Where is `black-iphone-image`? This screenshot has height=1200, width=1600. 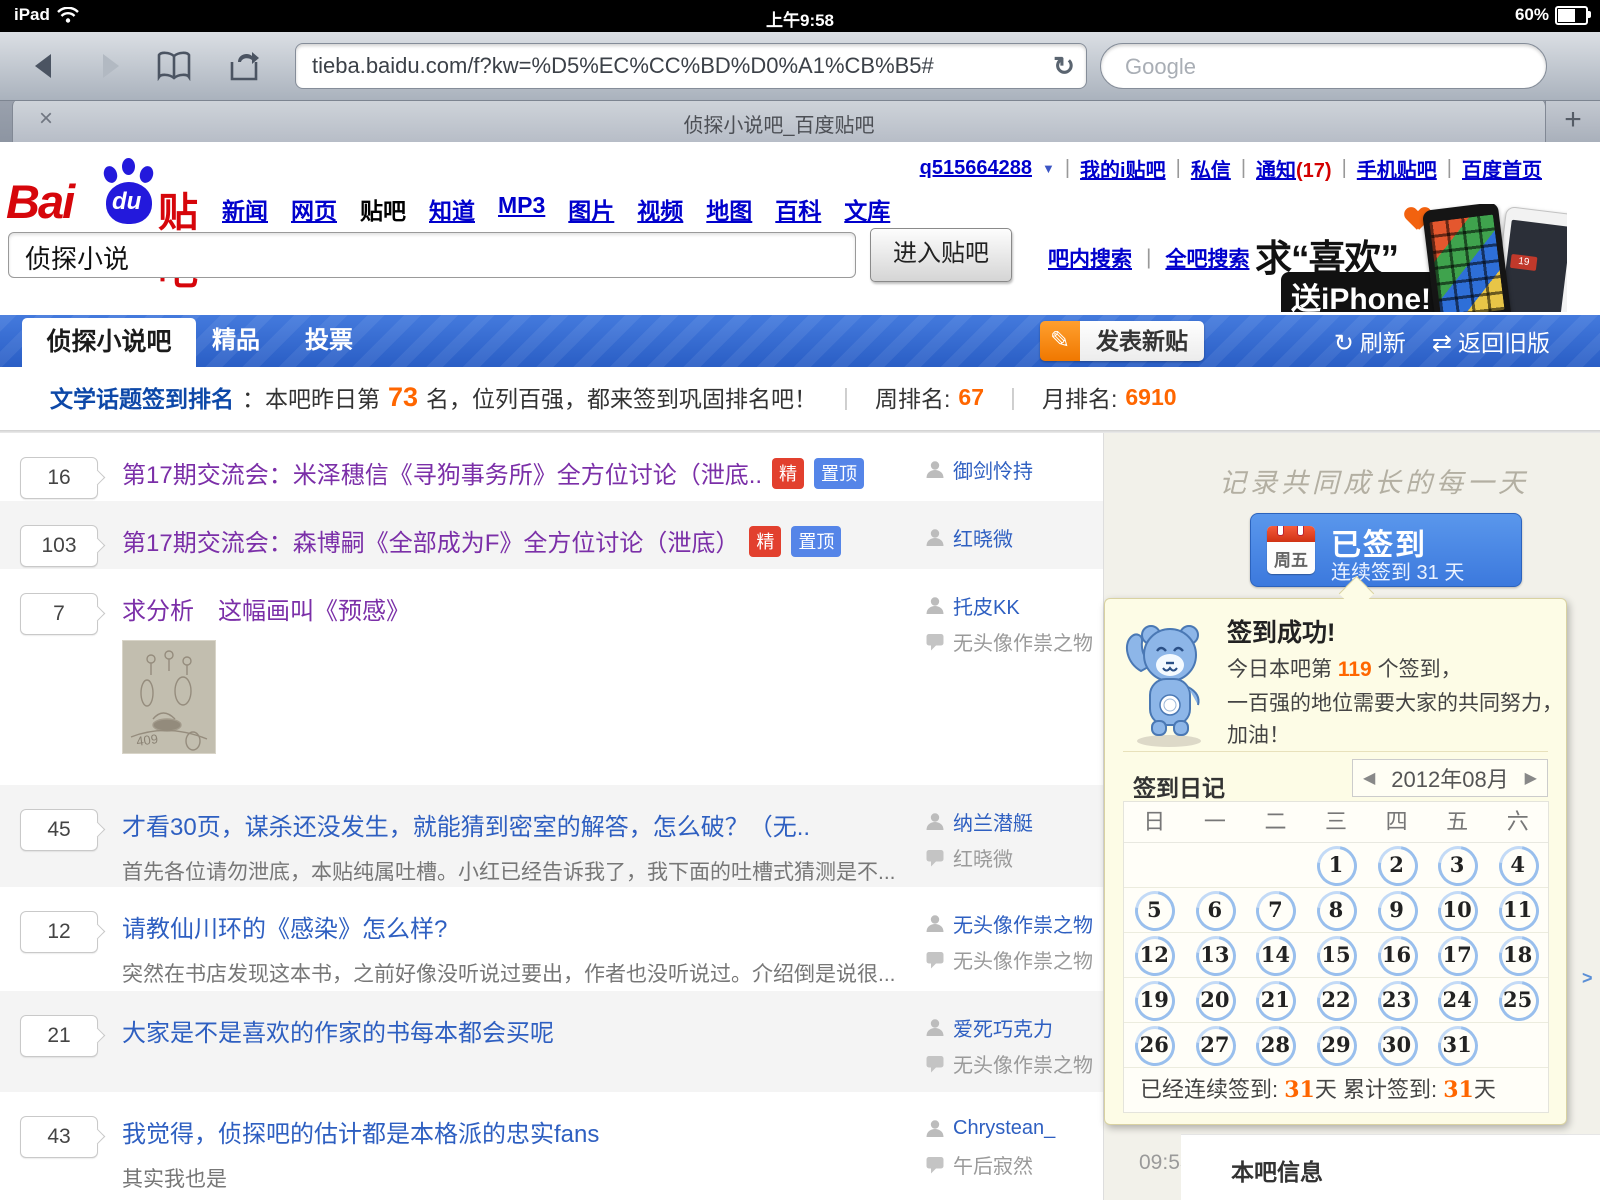
black-iphone-image is located at coordinates (1467, 258).